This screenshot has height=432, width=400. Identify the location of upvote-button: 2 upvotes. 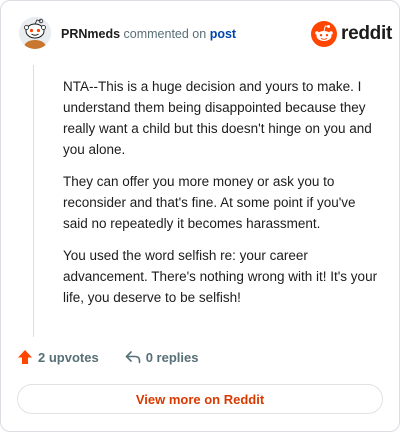
(58, 357).